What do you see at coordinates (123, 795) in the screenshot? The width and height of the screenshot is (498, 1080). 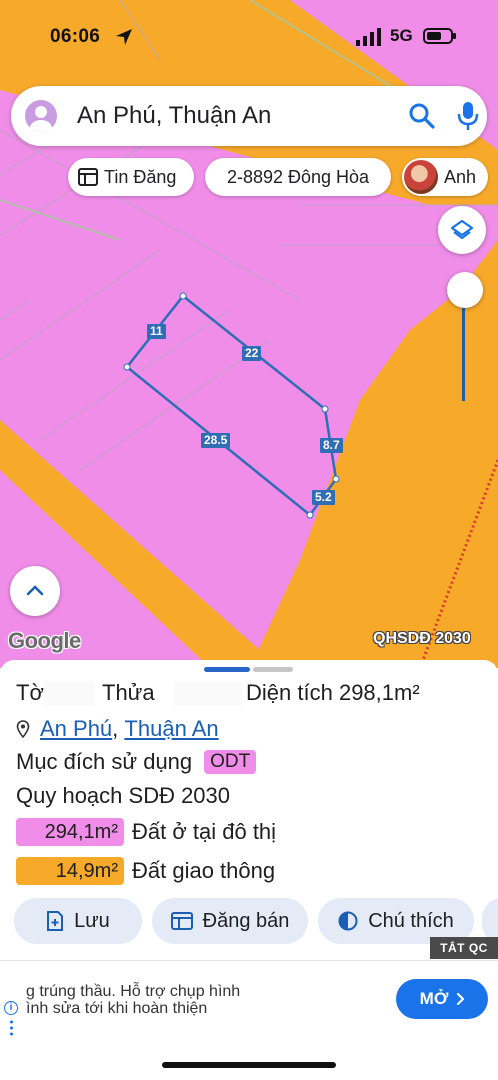 I see `plan-title: Quy hoạch SDĐ 2030` at bounding box center [123, 795].